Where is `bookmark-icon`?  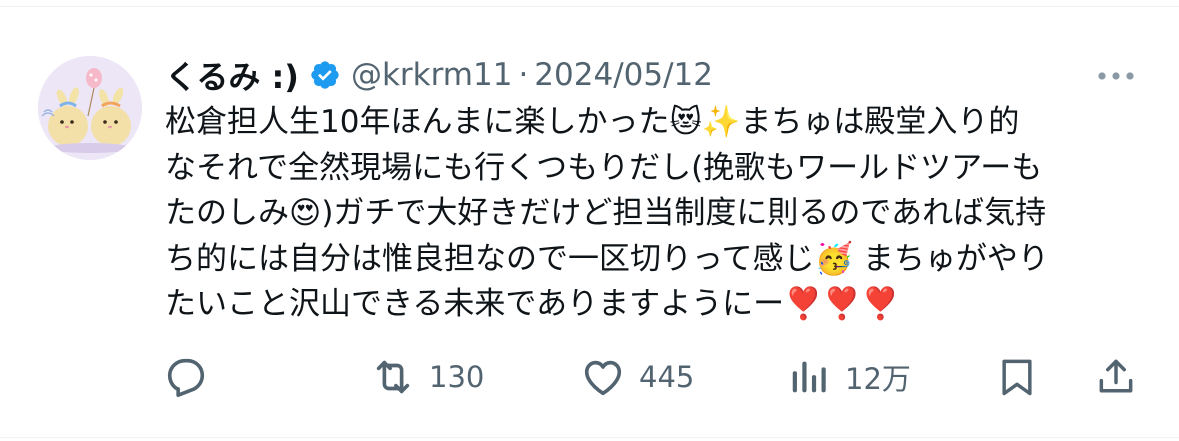
bookmark-icon is located at coordinates (1017, 377).